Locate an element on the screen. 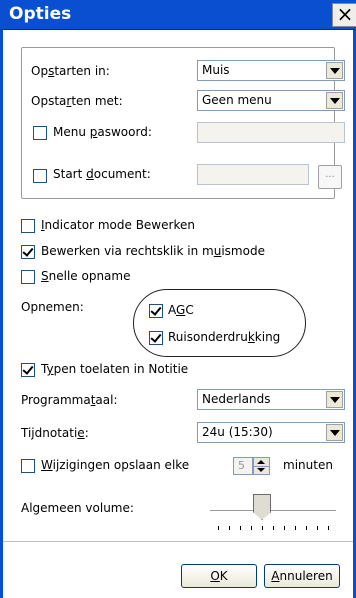  volume-label: Algemeen volume: is located at coordinates (77, 508).